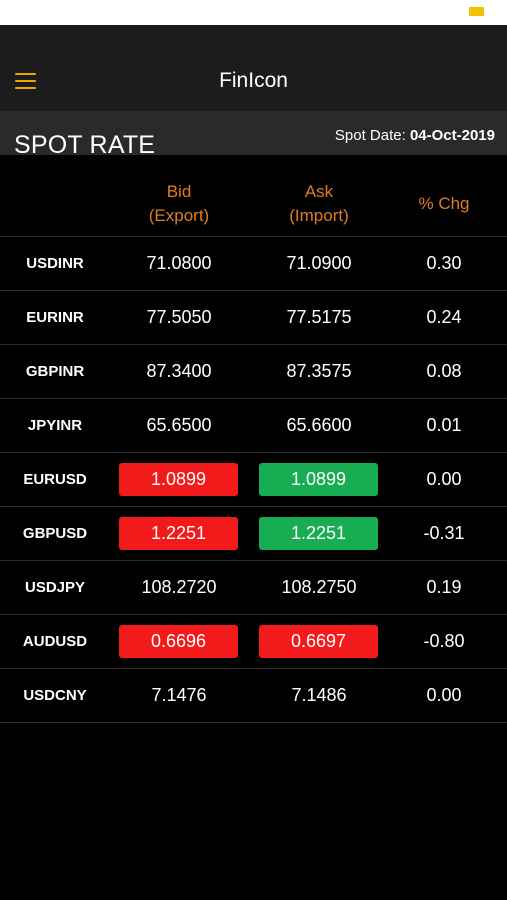 This screenshot has width=507, height=900. Describe the element at coordinates (179, 317) in the screenshot. I see `bid-cell: 77.5050` at that location.